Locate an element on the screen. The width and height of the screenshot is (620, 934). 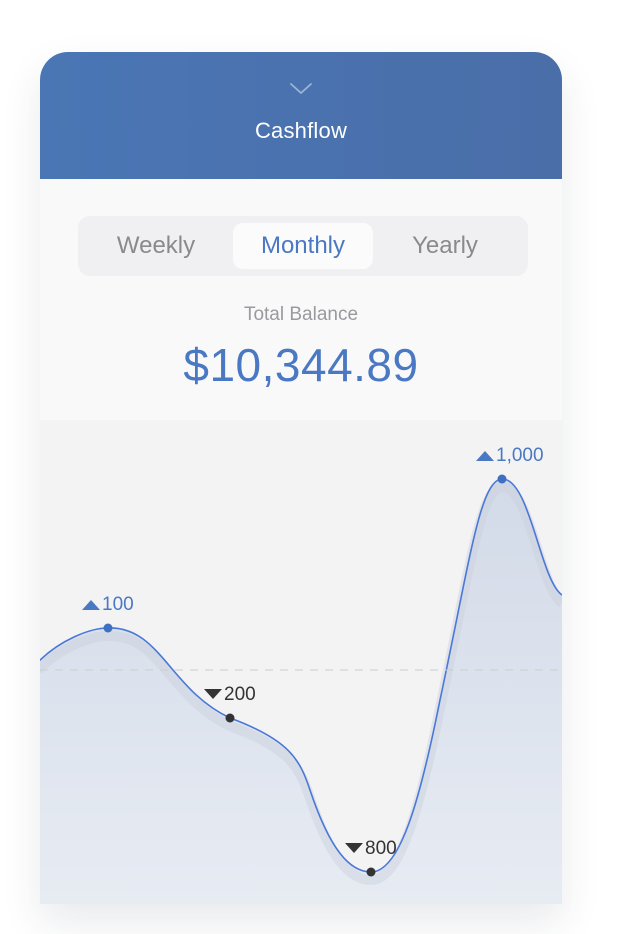
data-label-2: 200 is located at coordinates (240, 694).